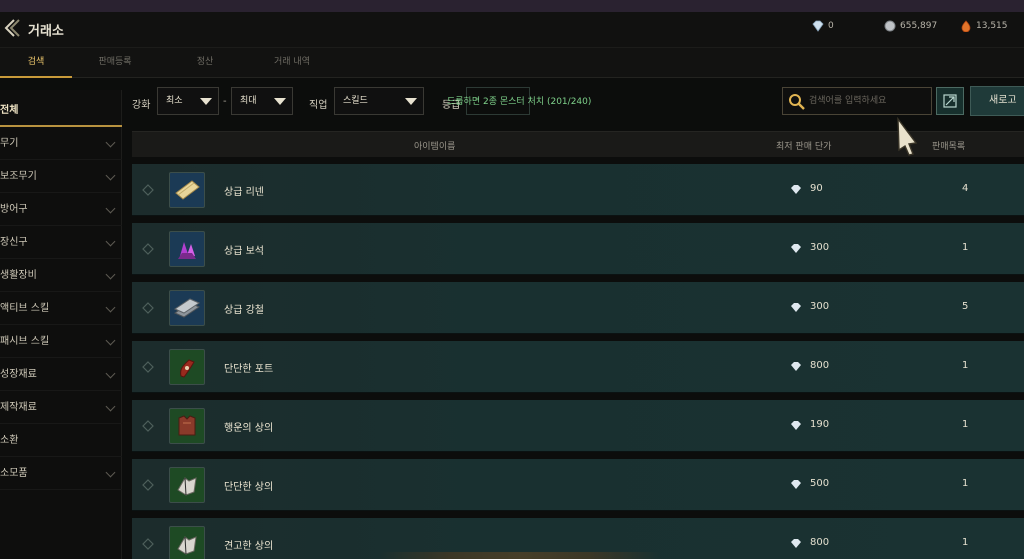 The image size is (1024, 559). I want to click on sidebar-item-label: 성장재료, so click(18, 374).